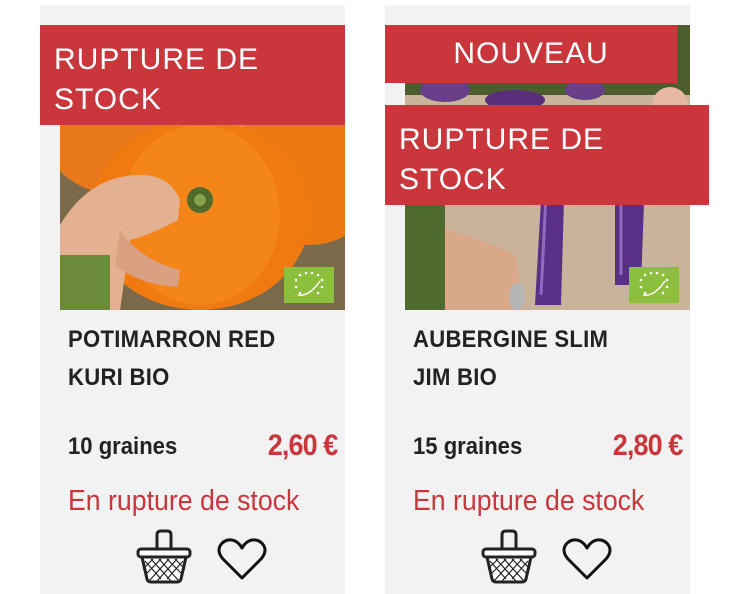  I want to click on product-name: AUBERGINE SLIM JIM BIO, so click(532, 359).